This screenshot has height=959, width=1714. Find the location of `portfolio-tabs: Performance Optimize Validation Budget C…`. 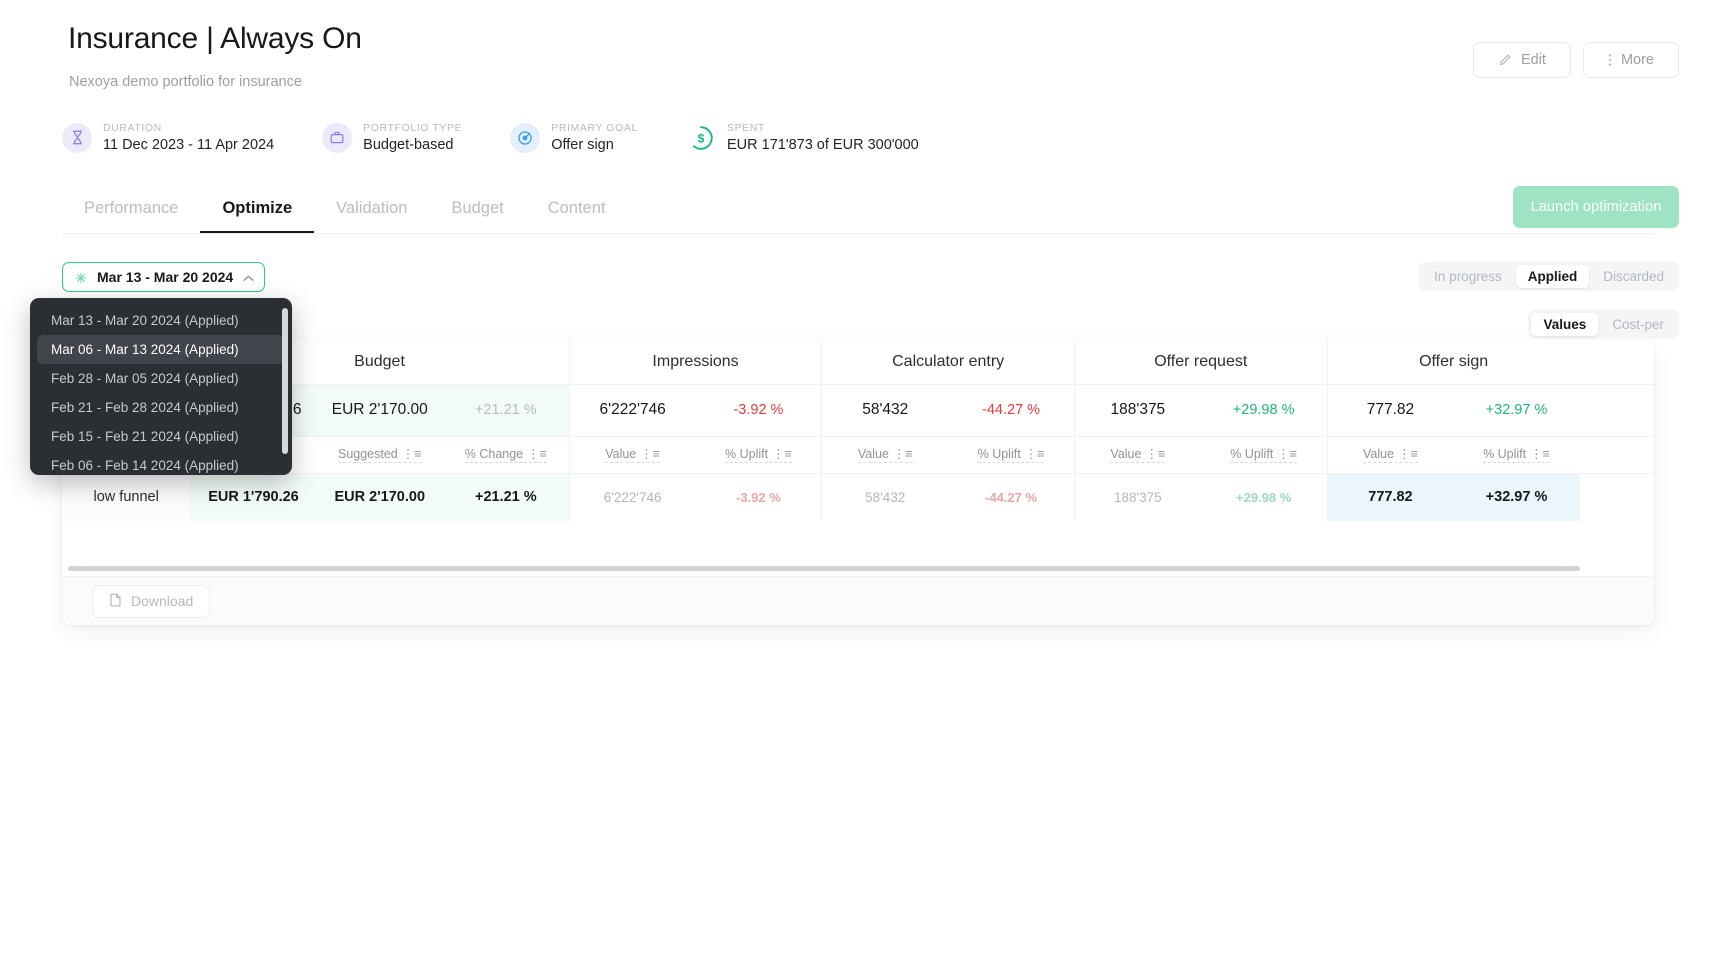

portfolio-tabs: Performance Optimize Validation Budget C… is located at coordinates (858, 212).